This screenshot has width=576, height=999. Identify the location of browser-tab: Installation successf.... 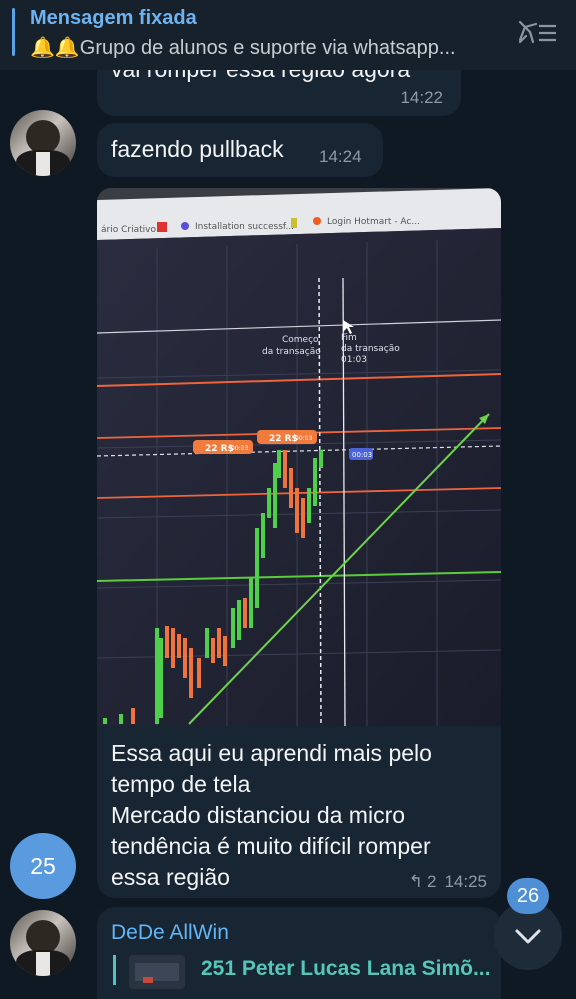
(244, 227).